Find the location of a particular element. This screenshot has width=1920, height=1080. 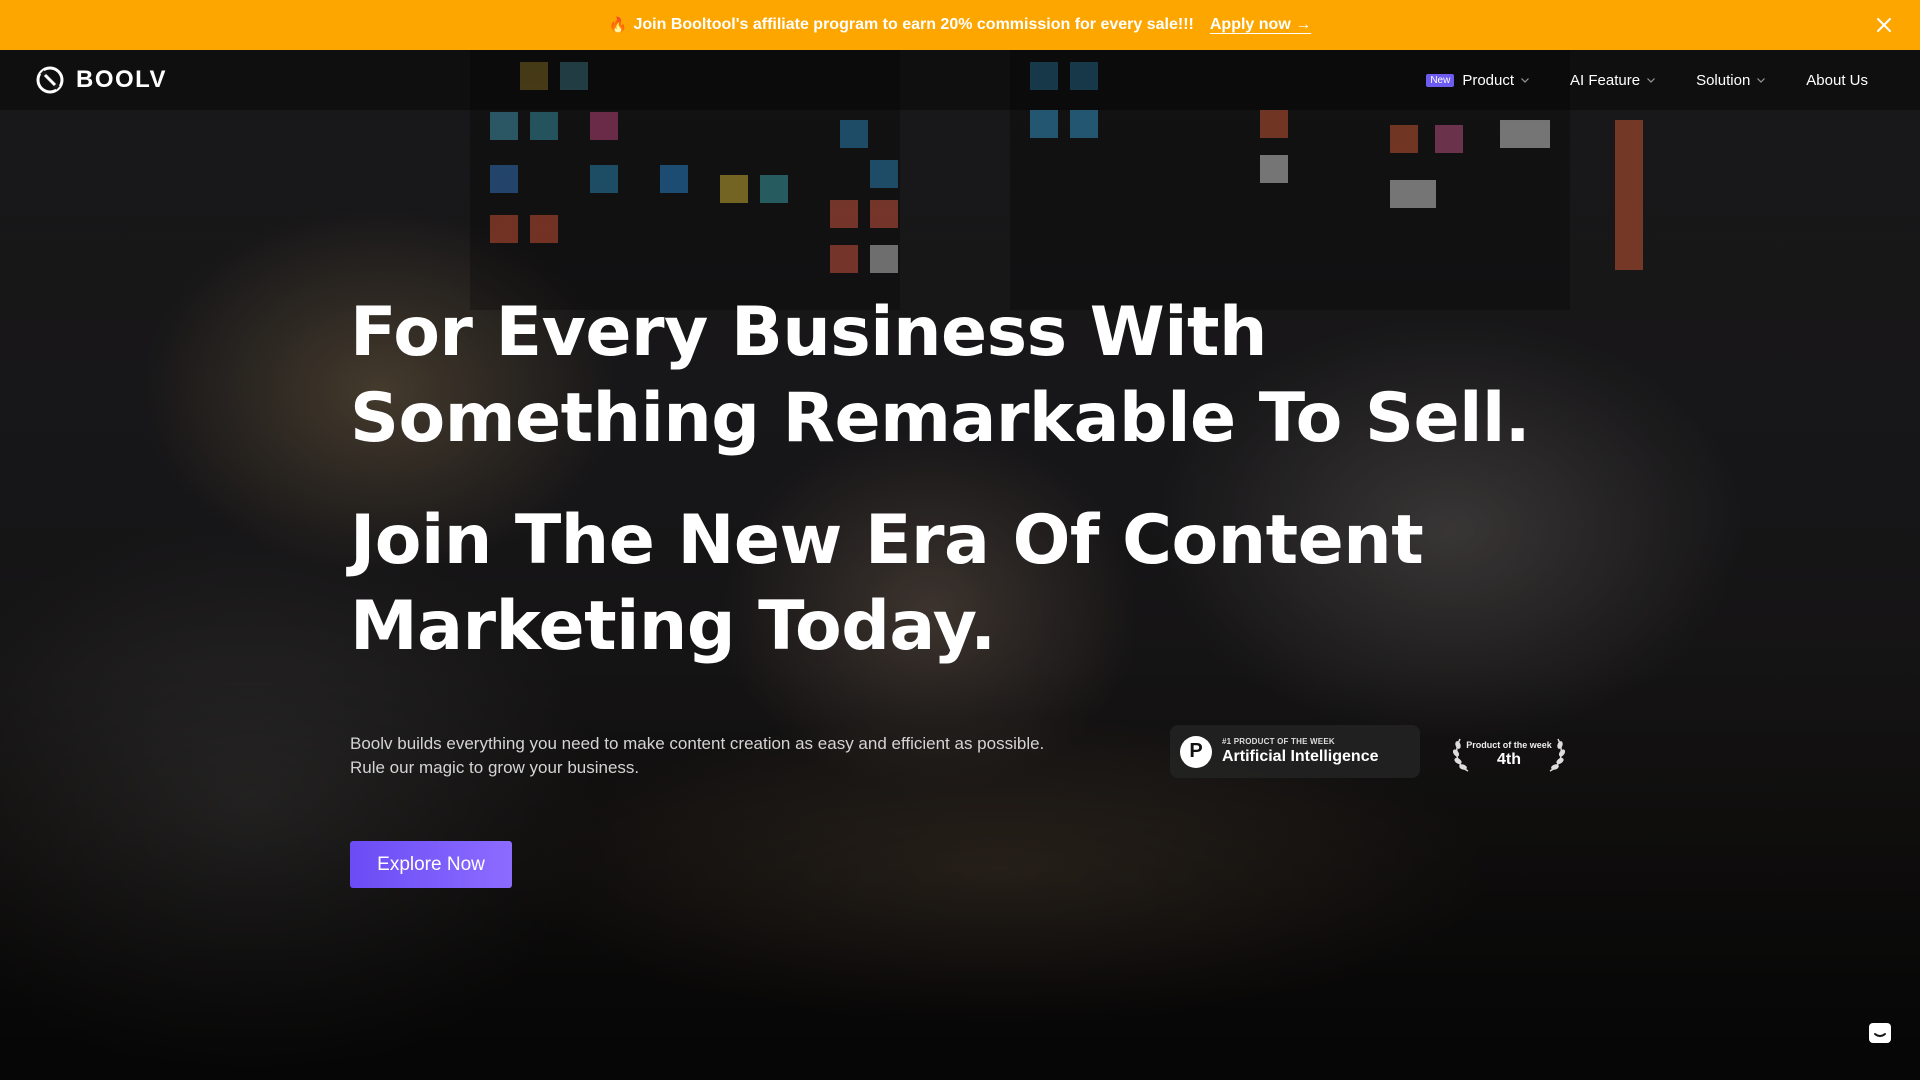

explore-now-button: Explore Now is located at coordinates (431, 864).